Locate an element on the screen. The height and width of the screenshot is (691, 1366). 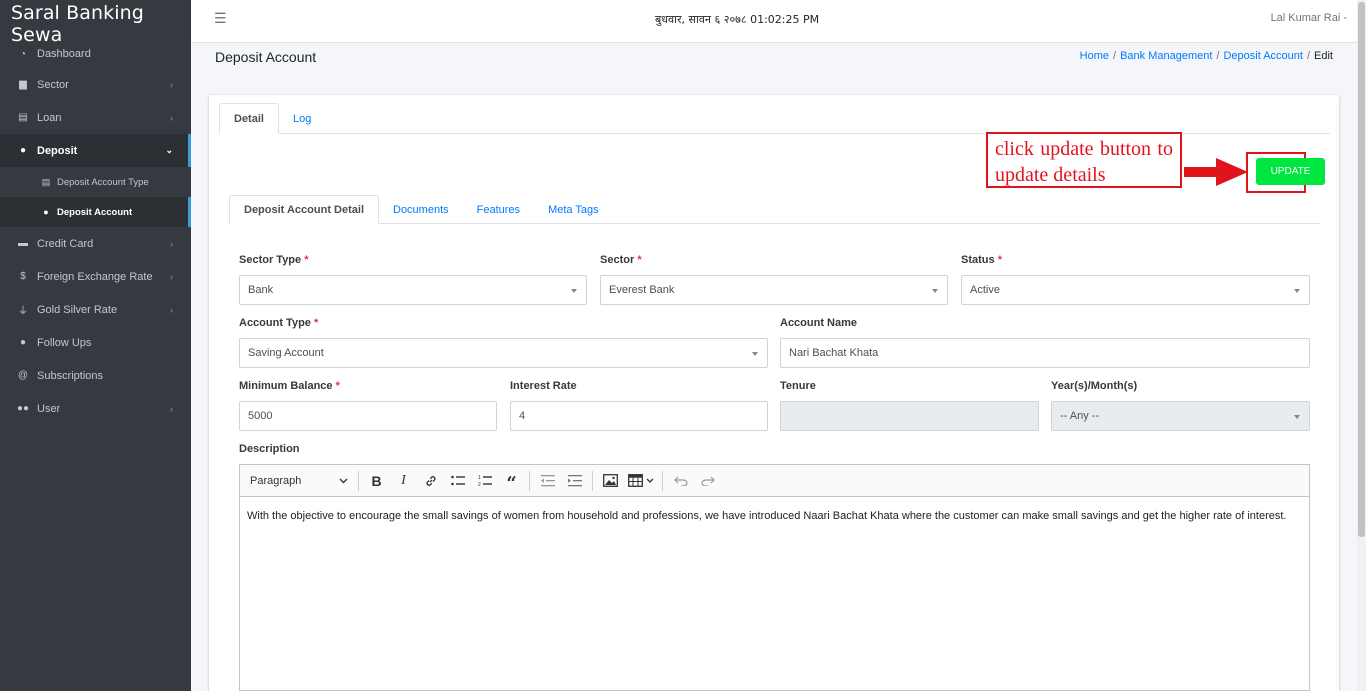
numbered-list-button: 12 is located at coordinates (484, 481).